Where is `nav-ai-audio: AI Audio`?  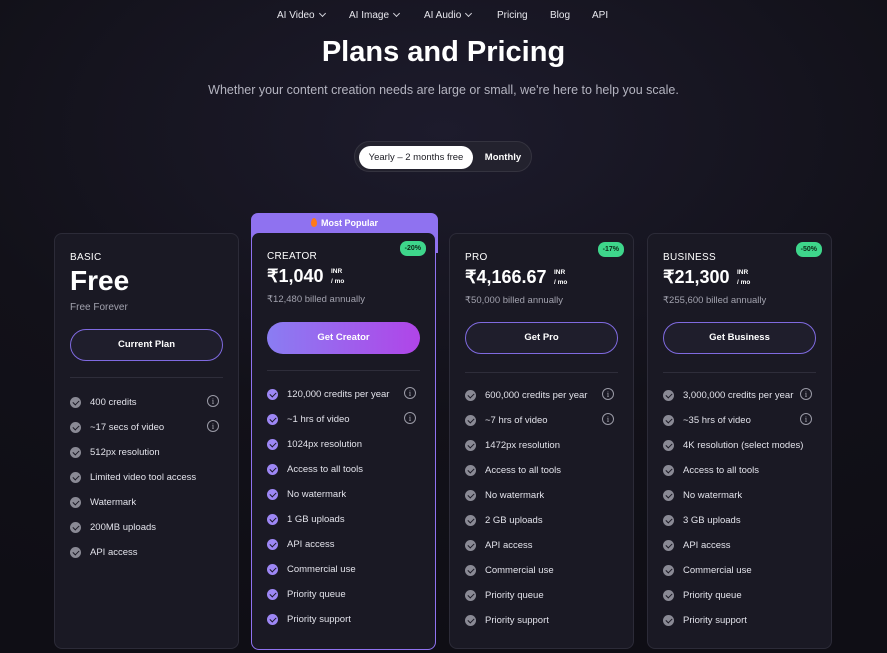 nav-ai-audio: AI Audio is located at coordinates (448, 15).